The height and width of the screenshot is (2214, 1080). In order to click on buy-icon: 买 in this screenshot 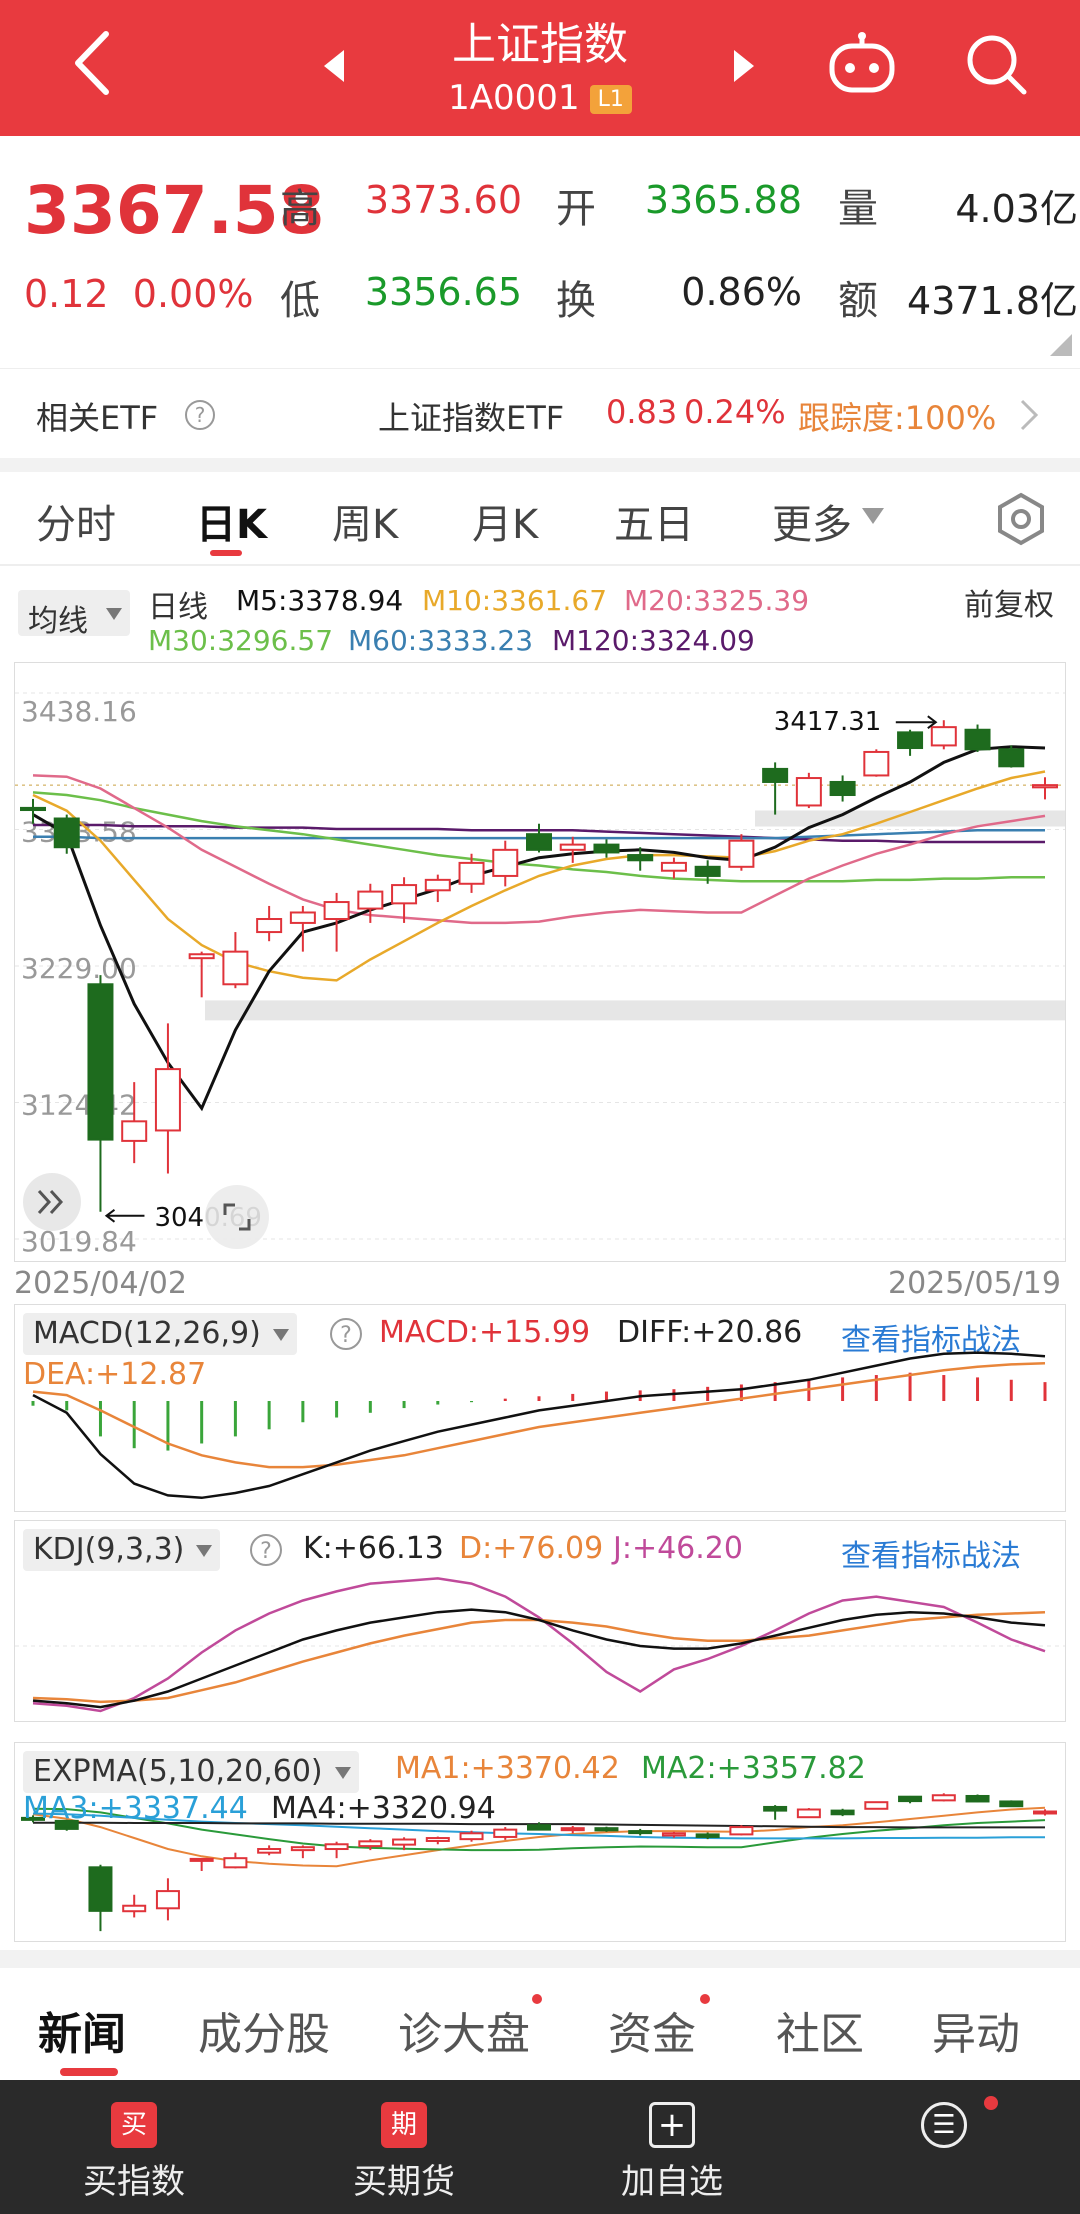, I will do `click(134, 2125)`.